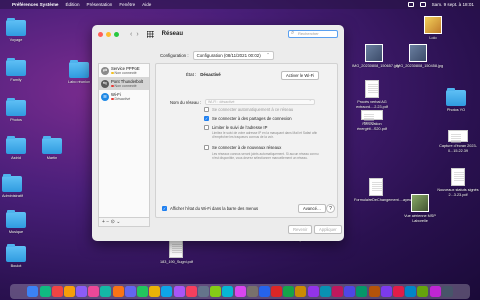  What do you see at coordinates (259, 102) in the screenshot?
I see `network-name-popup: Wi-Fi : désactivé` at bounding box center [259, 102].